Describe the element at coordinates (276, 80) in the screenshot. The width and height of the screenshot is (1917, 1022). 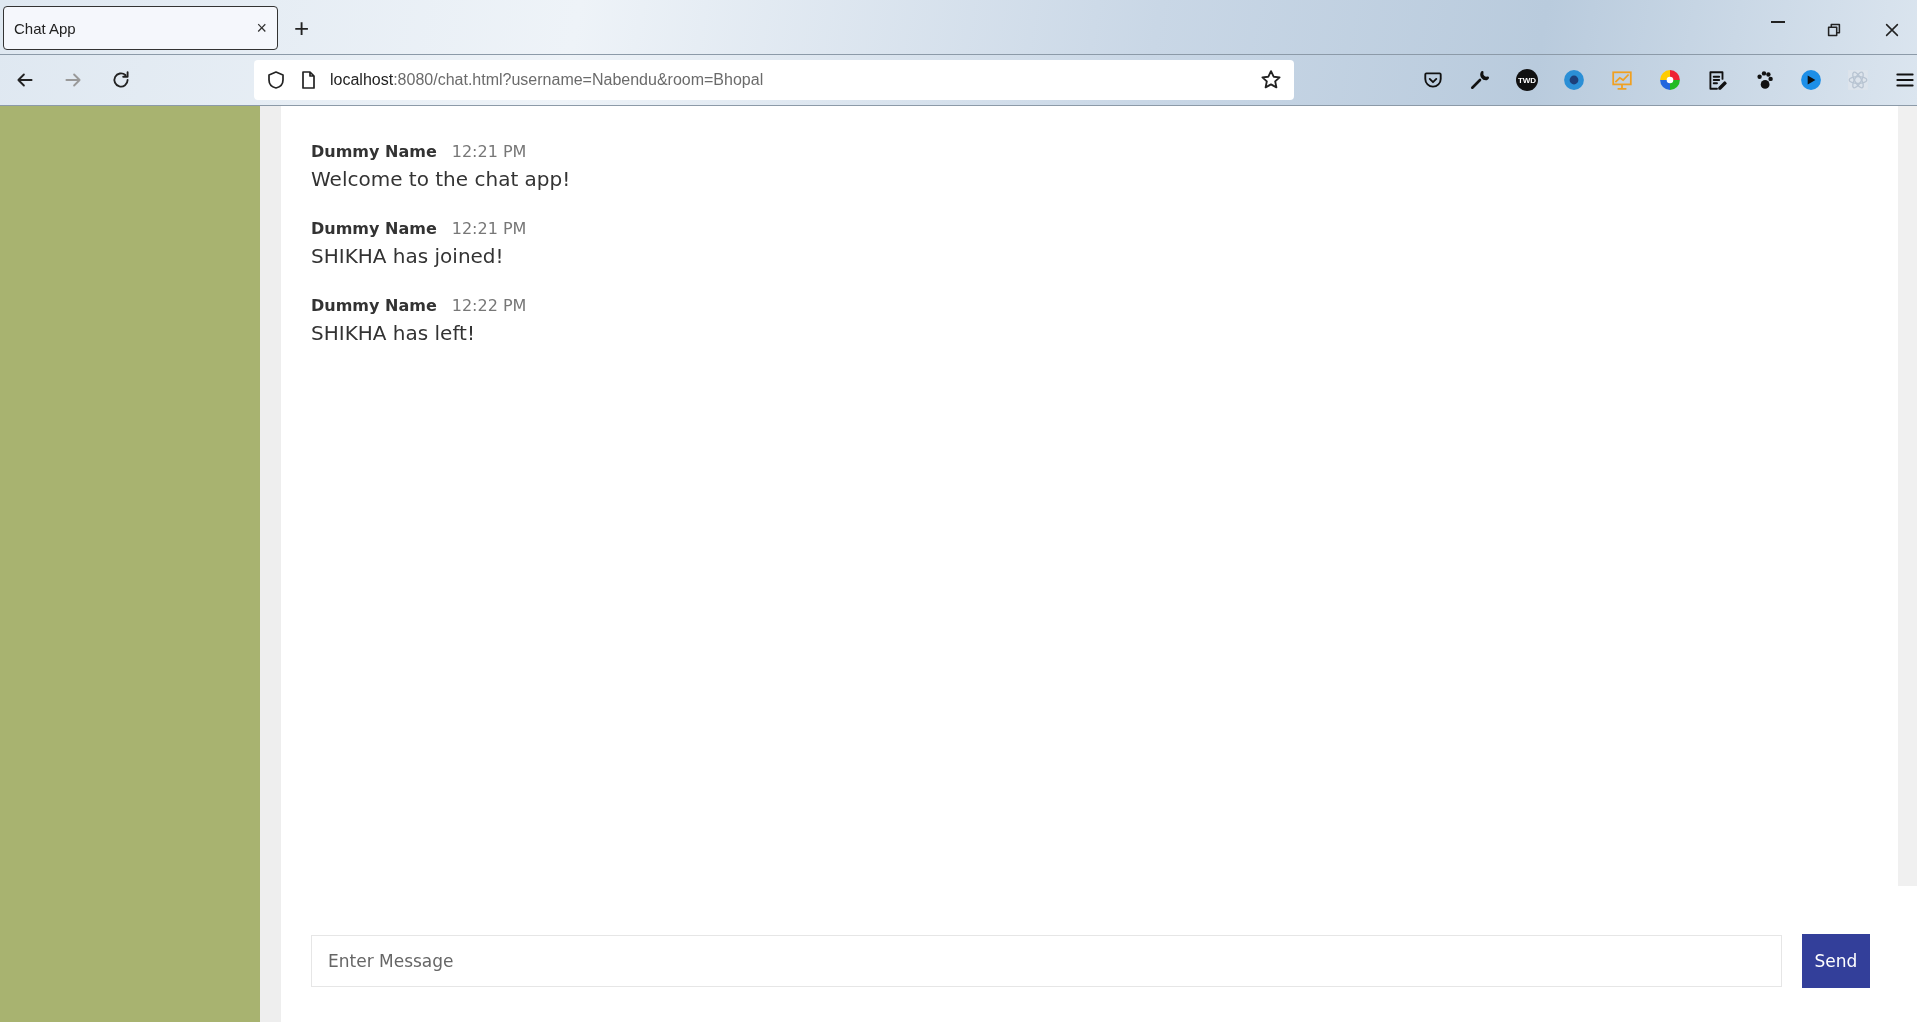
I see `shield-icon` at that location.